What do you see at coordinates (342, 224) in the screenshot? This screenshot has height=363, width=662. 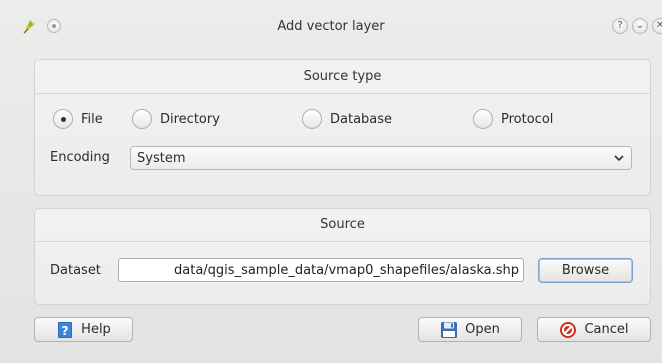 I see `source-title: Source` at bounding box center [342, 224].